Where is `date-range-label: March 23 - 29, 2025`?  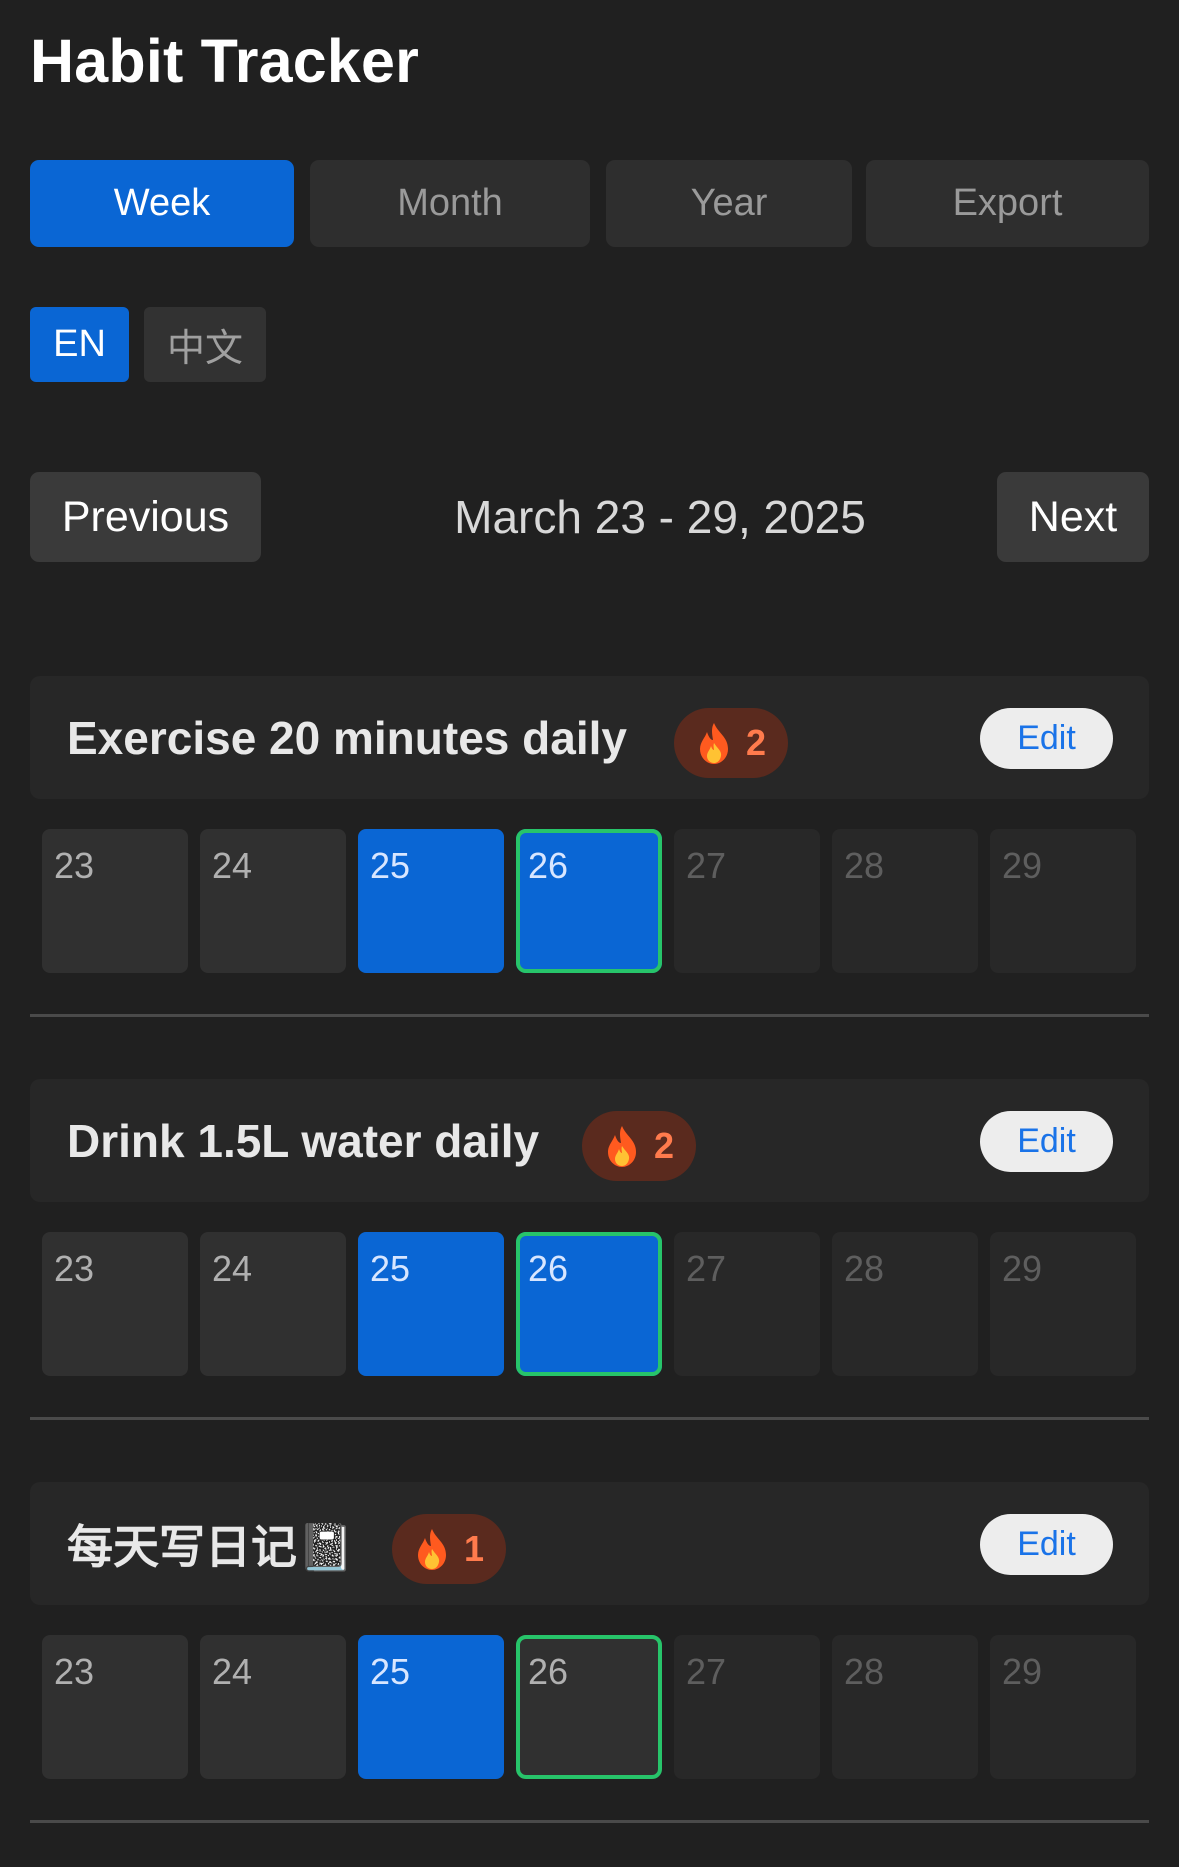
date-range-label: March 23 - 29, 2025 is located at coordinates (660, 517).